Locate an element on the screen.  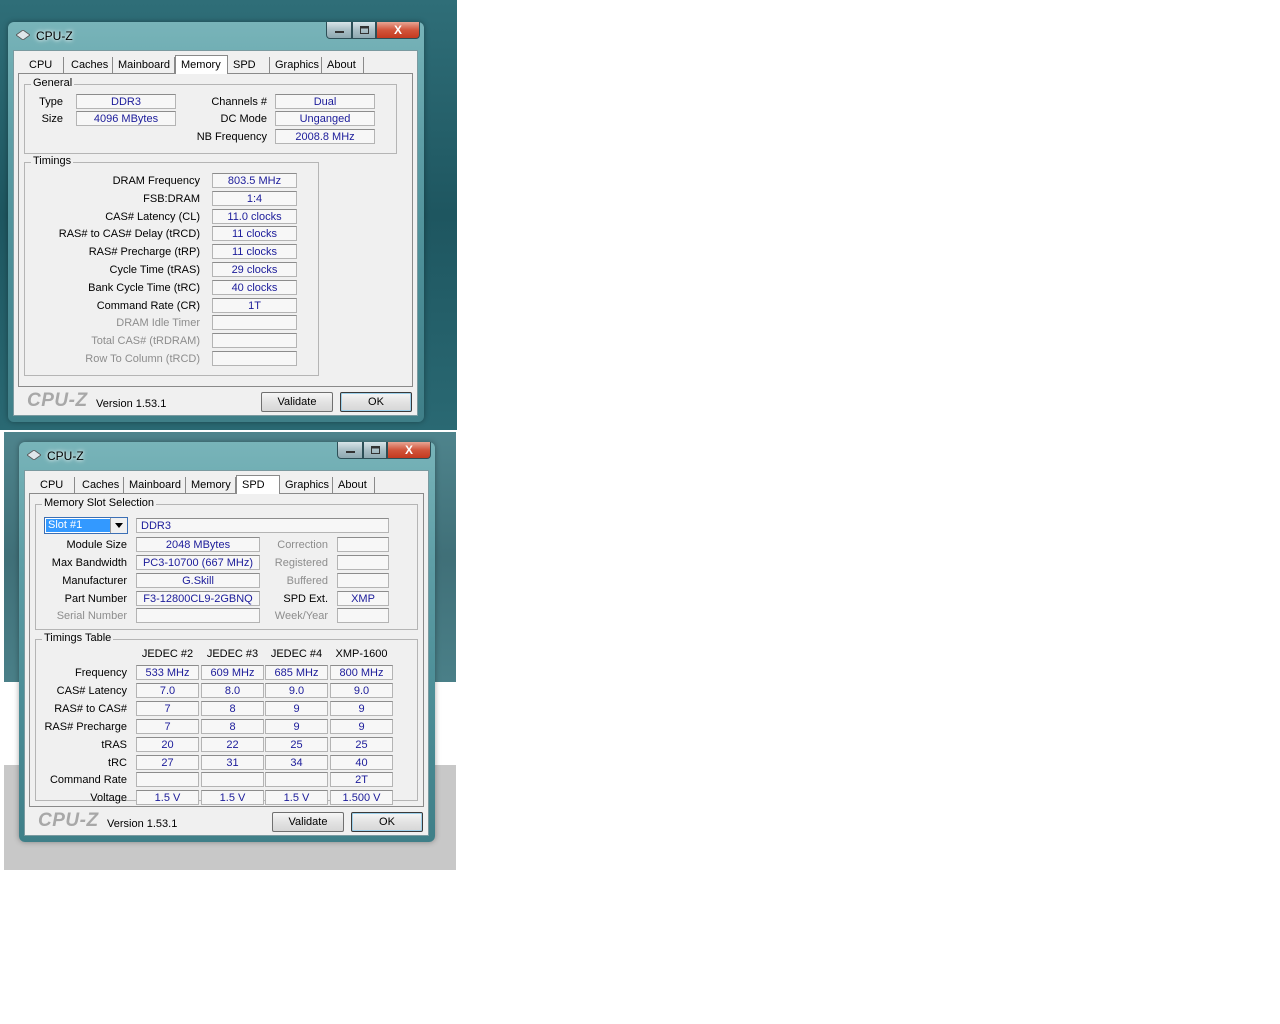
registered-value is located at coordinates (363, 562).